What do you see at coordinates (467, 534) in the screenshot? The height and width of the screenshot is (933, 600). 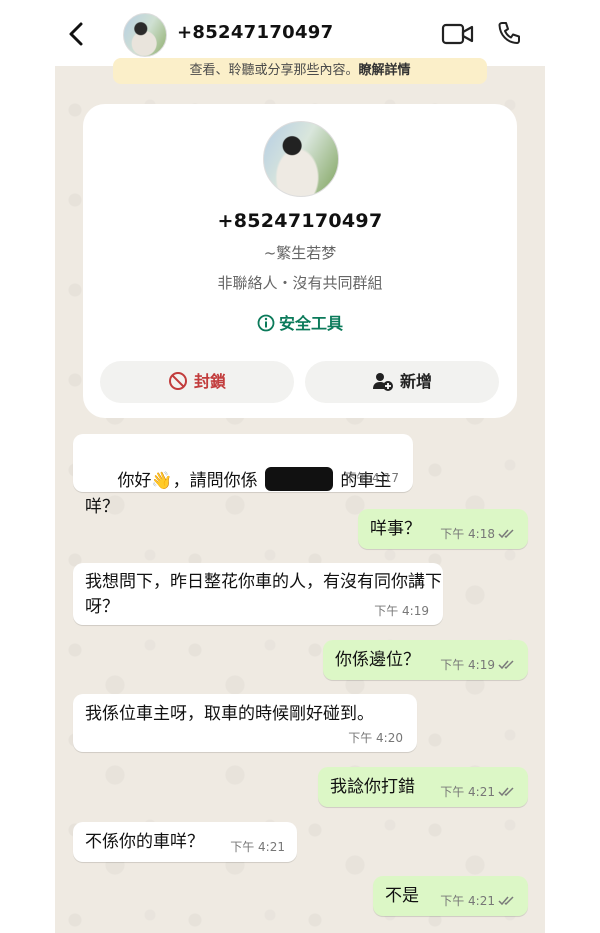 I see `message-time-label: 下午 4:18` at bounding box center [467, 534].